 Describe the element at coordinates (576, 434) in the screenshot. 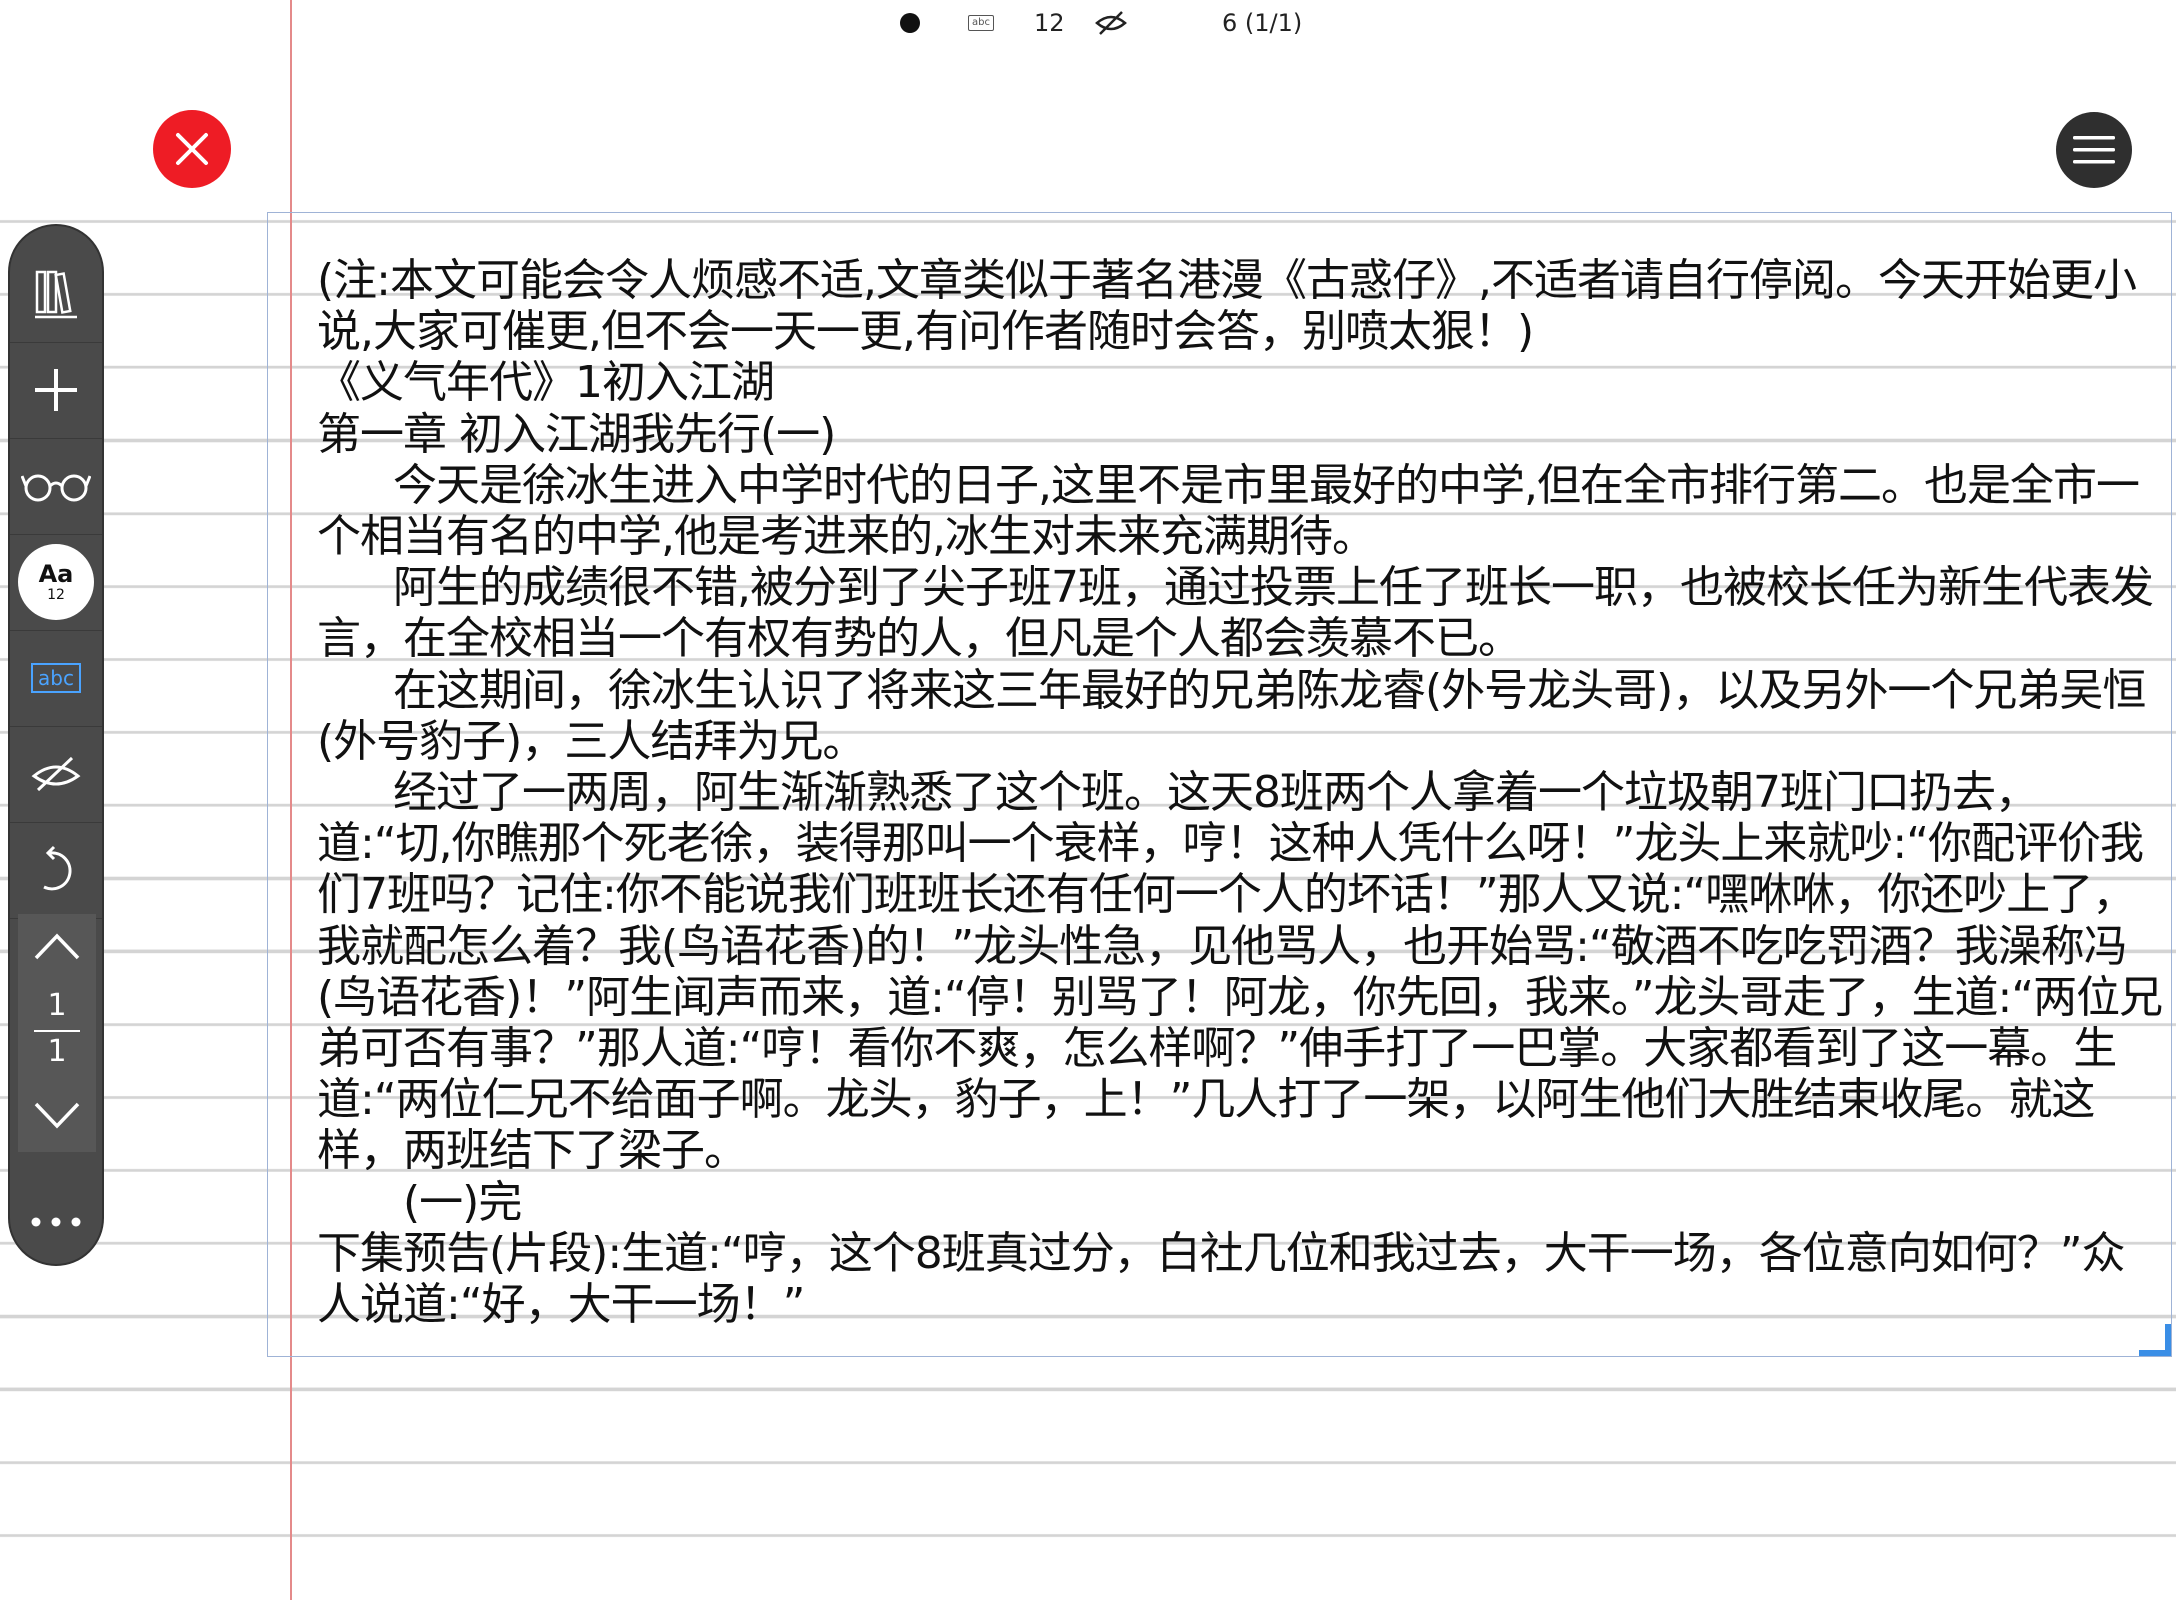

I see `chapter-title: 第一章 初入江湖我先行(一)` at that location.